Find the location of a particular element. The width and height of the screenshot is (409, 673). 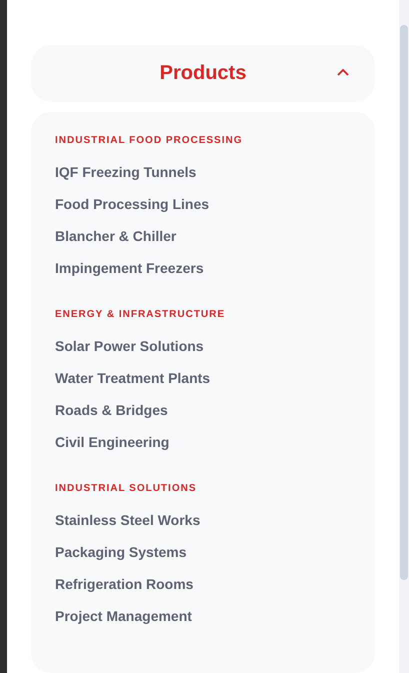

category-heading: ENERGY & INFRASTRUCTURE is located at coordinates (140, 314).